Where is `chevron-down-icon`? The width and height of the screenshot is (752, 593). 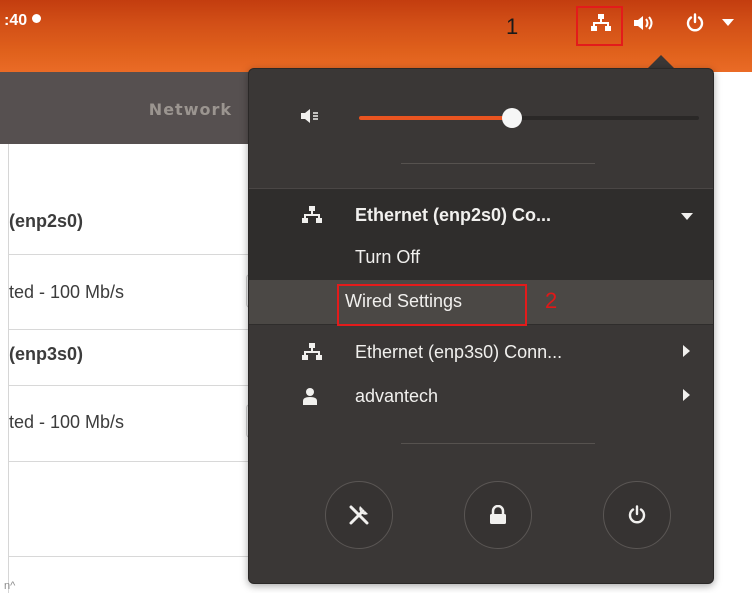
chevron-down-icon is located at coordinates (687, 216).